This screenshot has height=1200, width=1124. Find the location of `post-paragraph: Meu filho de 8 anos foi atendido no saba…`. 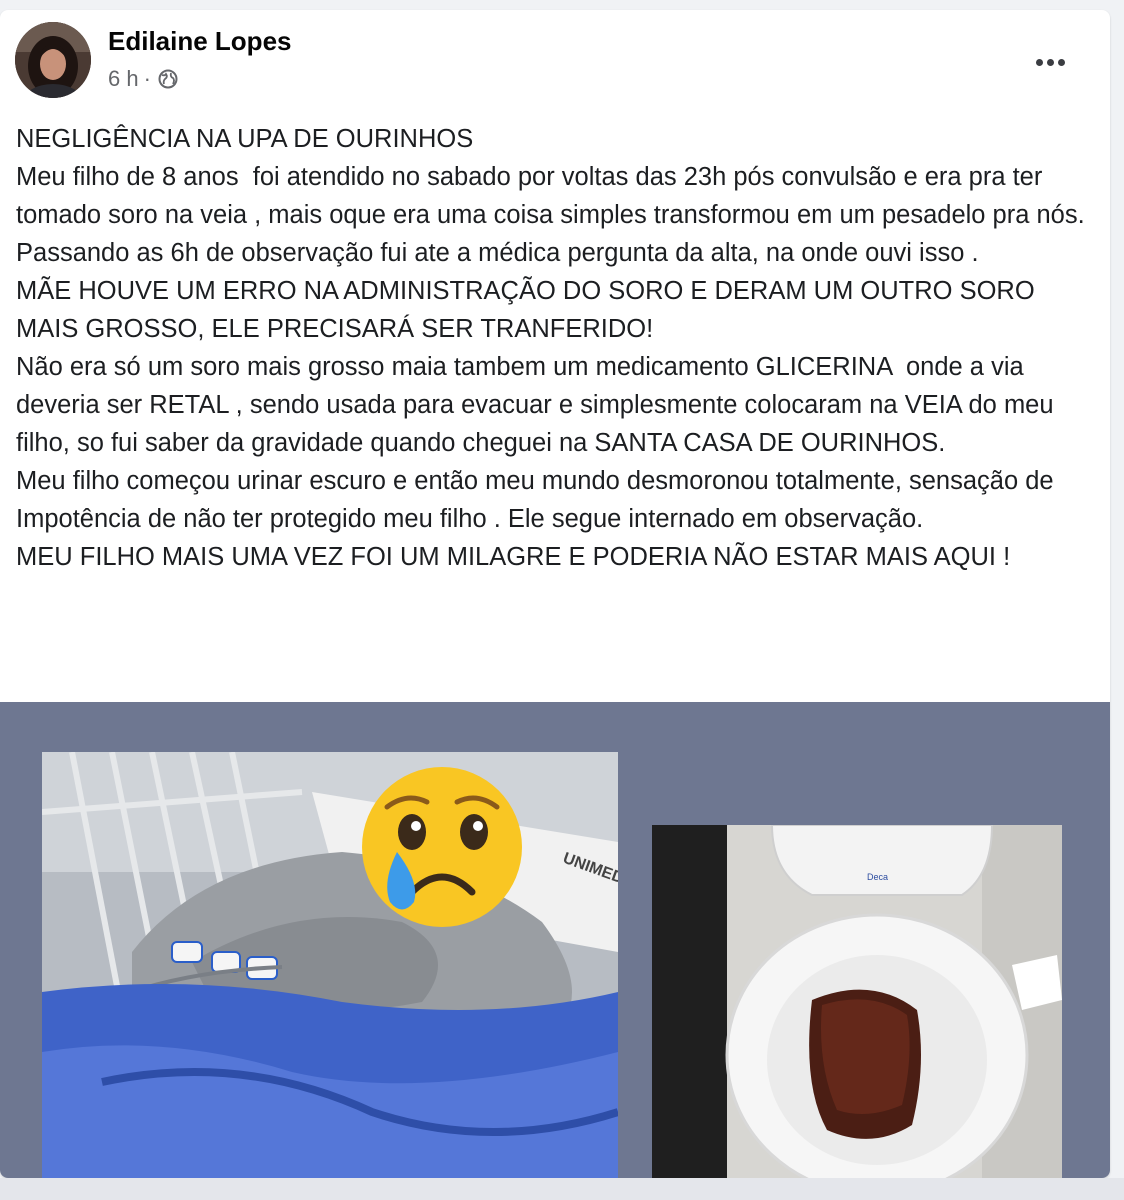

post-paragraph: Meu filho de 8 anos foi atendido no saba… is located at coordinates (554, 215).